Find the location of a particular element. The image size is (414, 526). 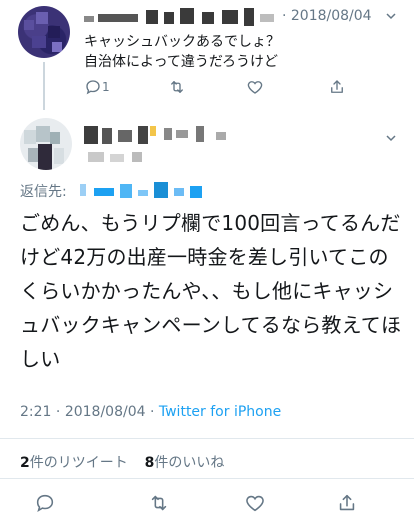

main-more-chevron-down-icon is located at coordinates (391, 138).